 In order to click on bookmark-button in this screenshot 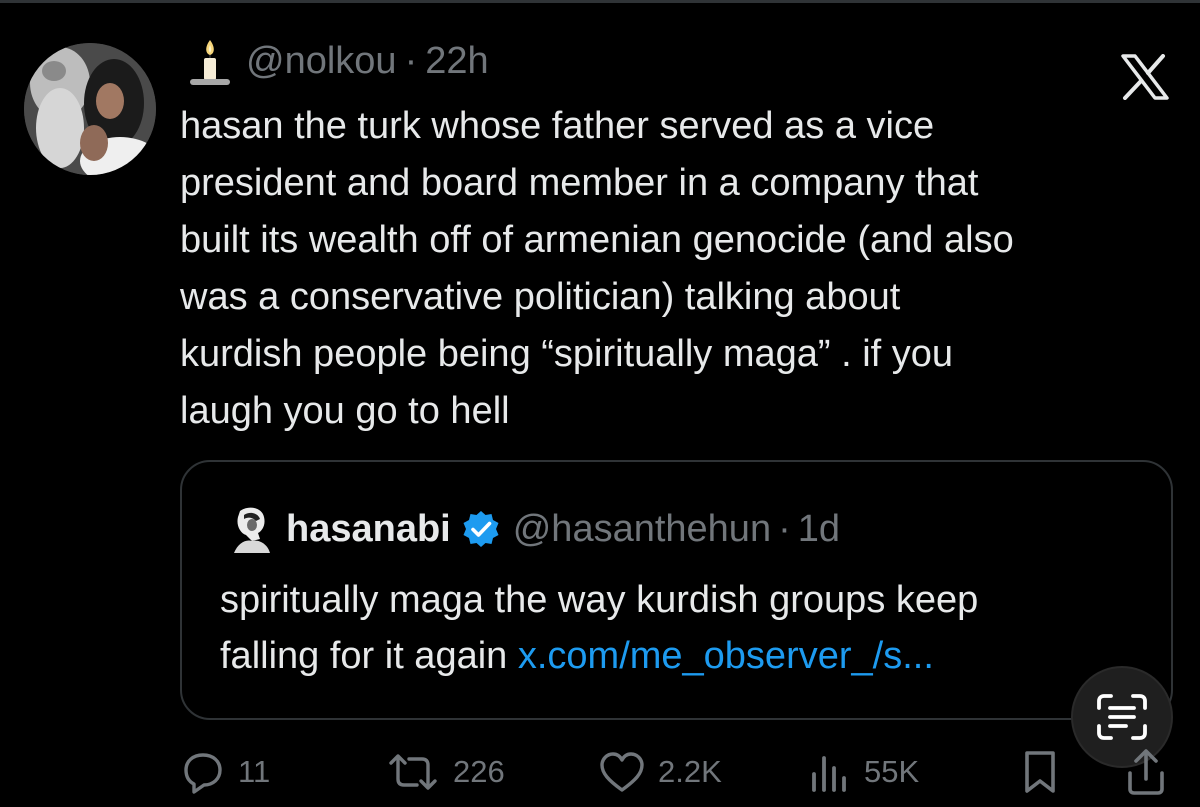, I will do `click(1046, 772)`.